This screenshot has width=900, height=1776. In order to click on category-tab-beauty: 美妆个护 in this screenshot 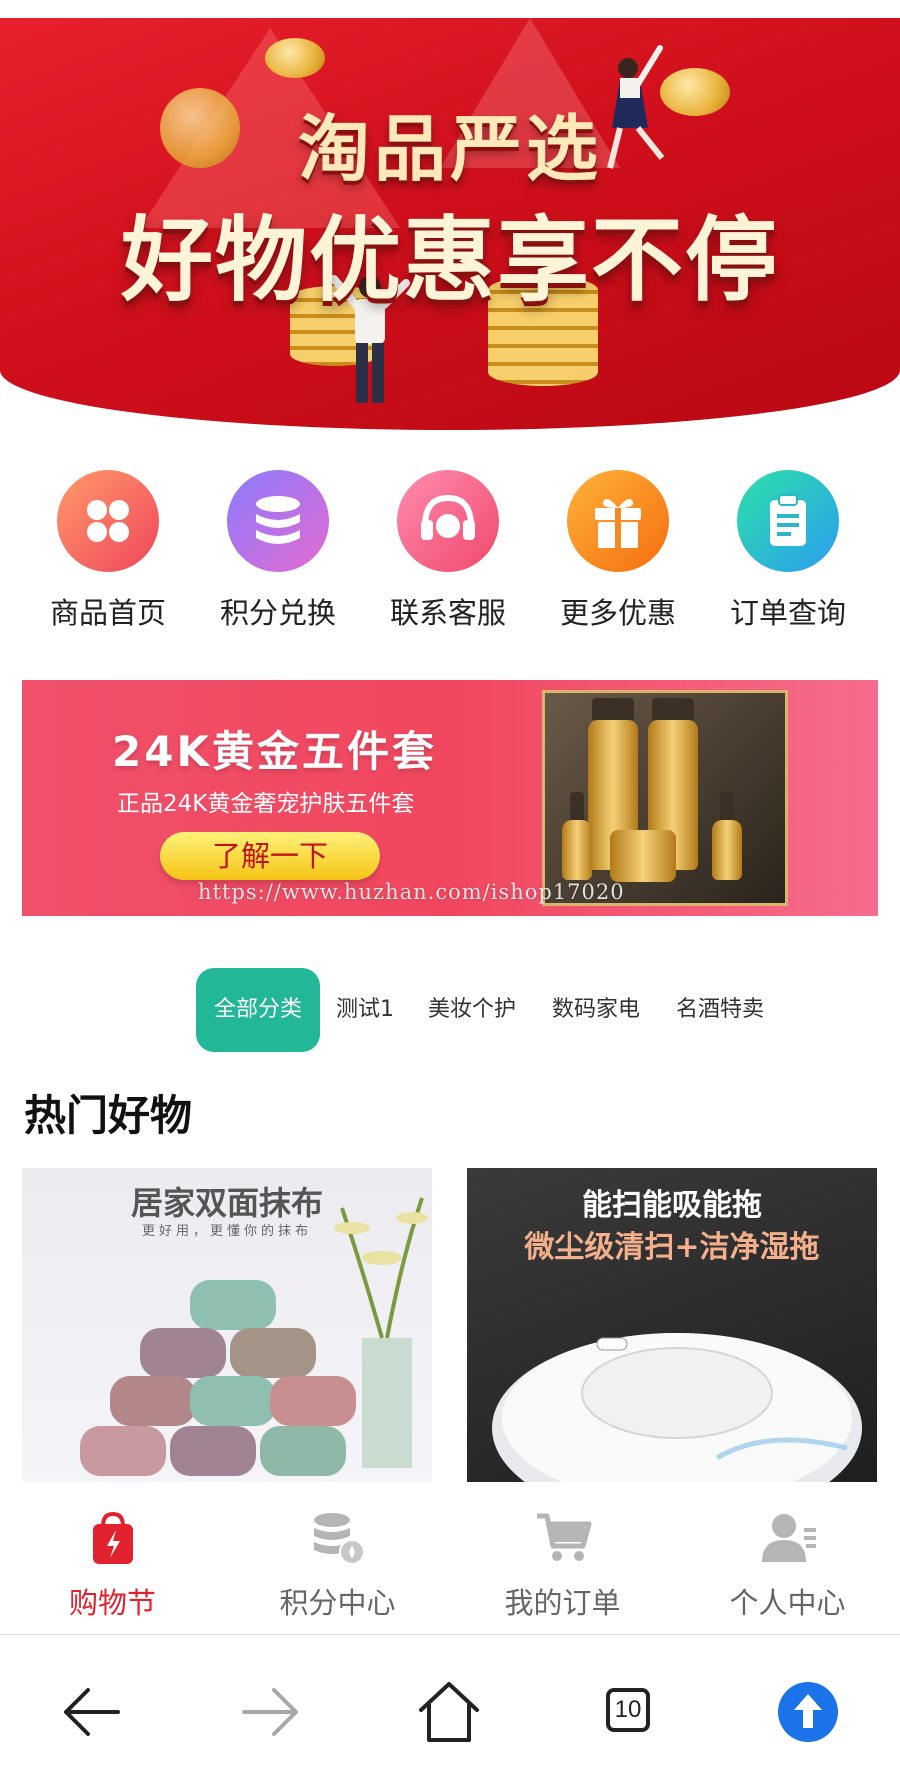, I will do `click(472, 1010)`.